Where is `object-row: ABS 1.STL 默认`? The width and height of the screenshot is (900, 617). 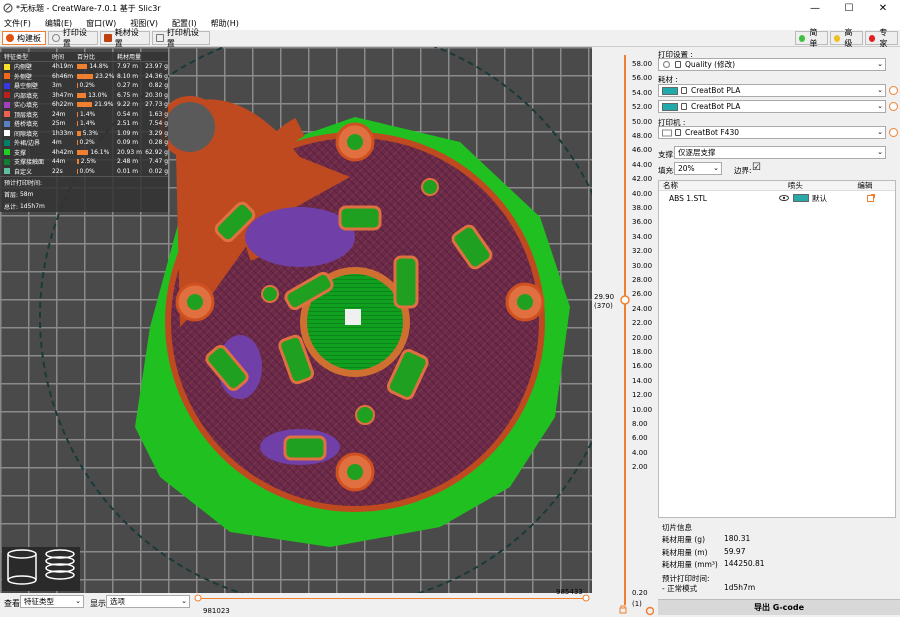
object-row: ABS 1.STL 默认 is located at coordinates (777, 198).